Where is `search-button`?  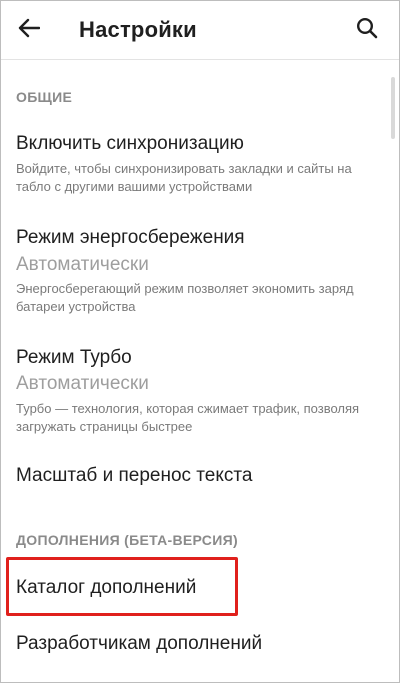
search-button is located at coordinates (367, 30).